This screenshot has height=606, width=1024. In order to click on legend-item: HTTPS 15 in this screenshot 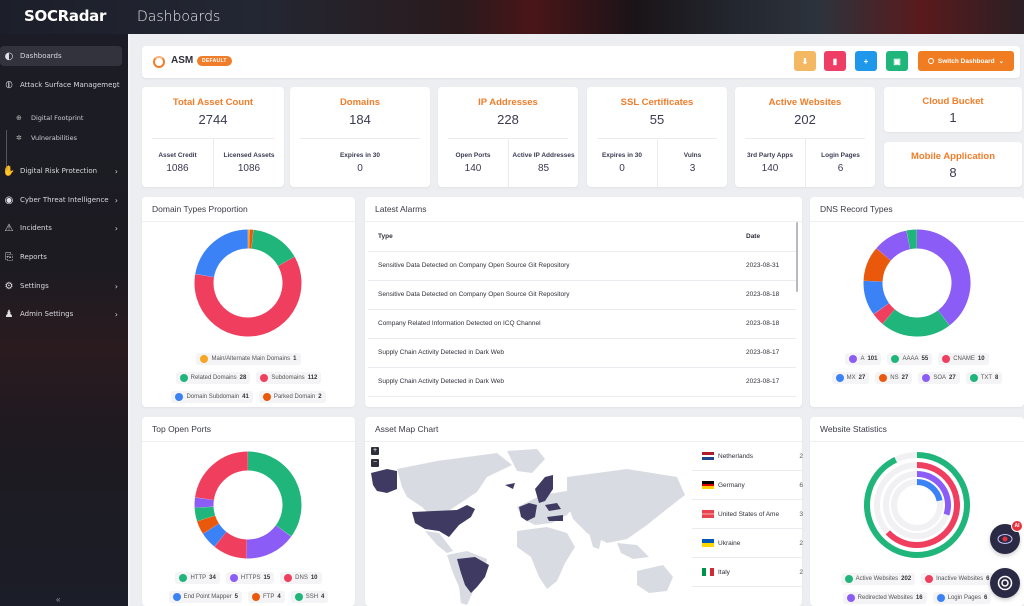, I will do `click(250, 578)`.